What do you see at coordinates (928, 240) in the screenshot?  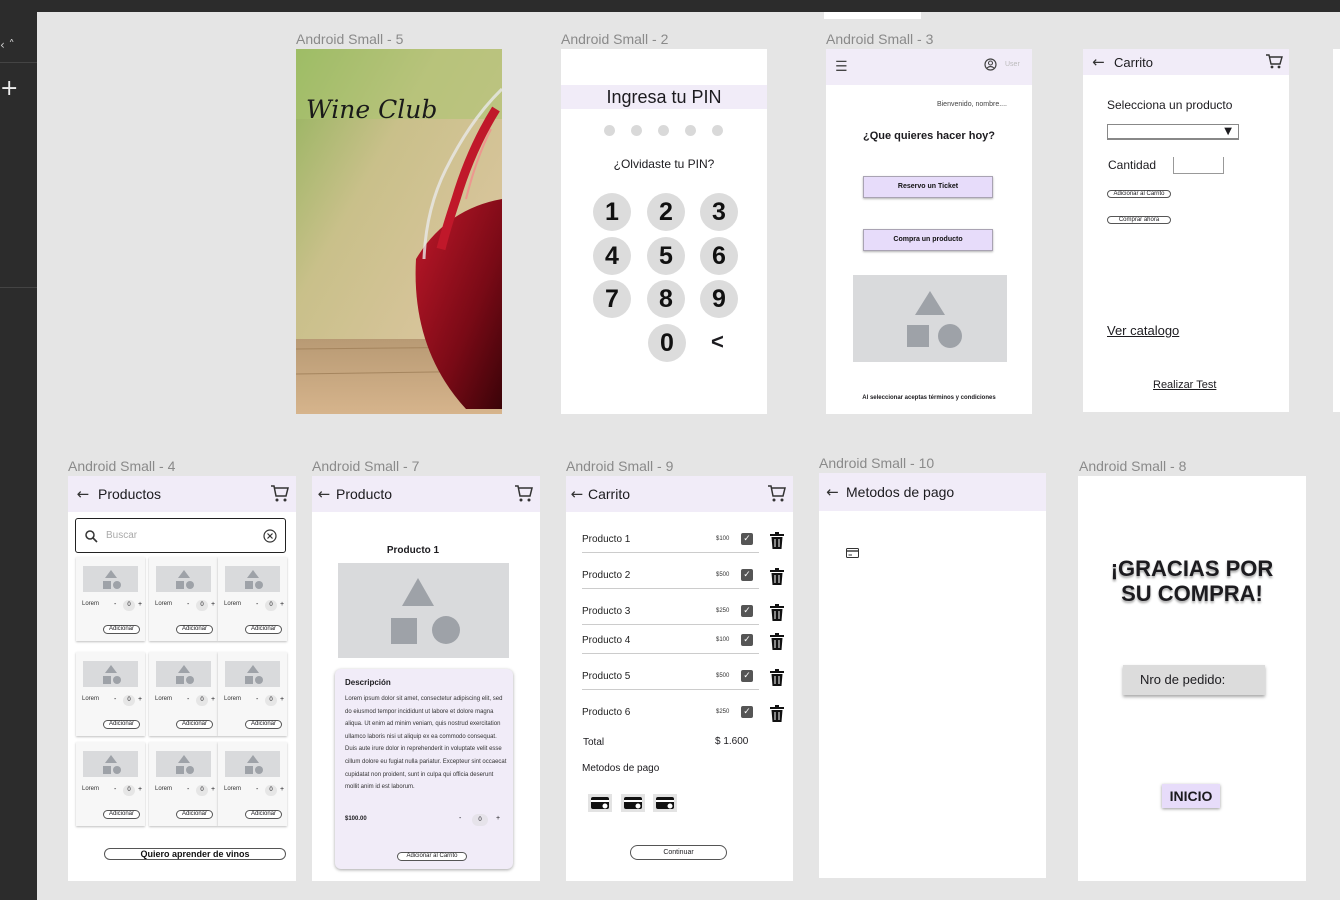 I see `buy-product-button: Compra un producto` at bounding box center [928, 240].